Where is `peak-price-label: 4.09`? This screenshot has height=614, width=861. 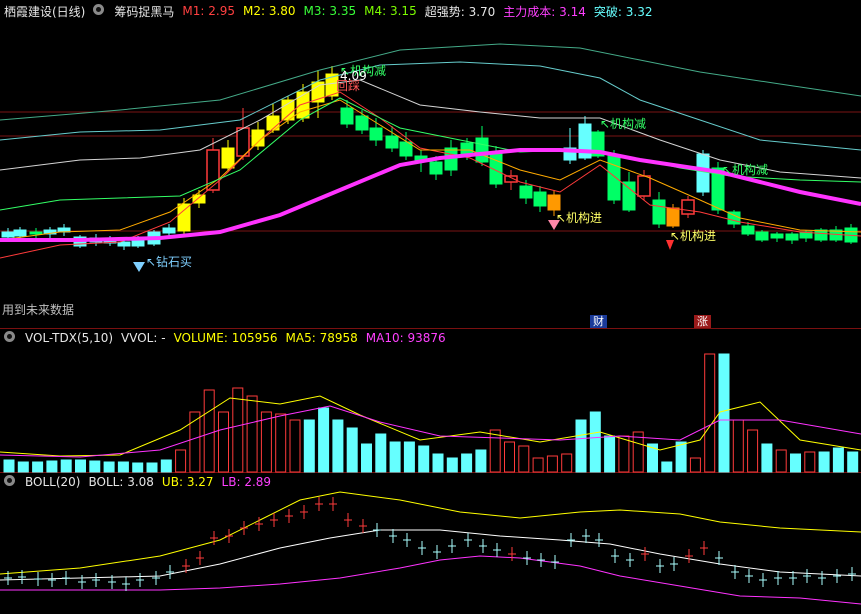 peak-price-label: 4.09 is located at coordinates (353, 76).